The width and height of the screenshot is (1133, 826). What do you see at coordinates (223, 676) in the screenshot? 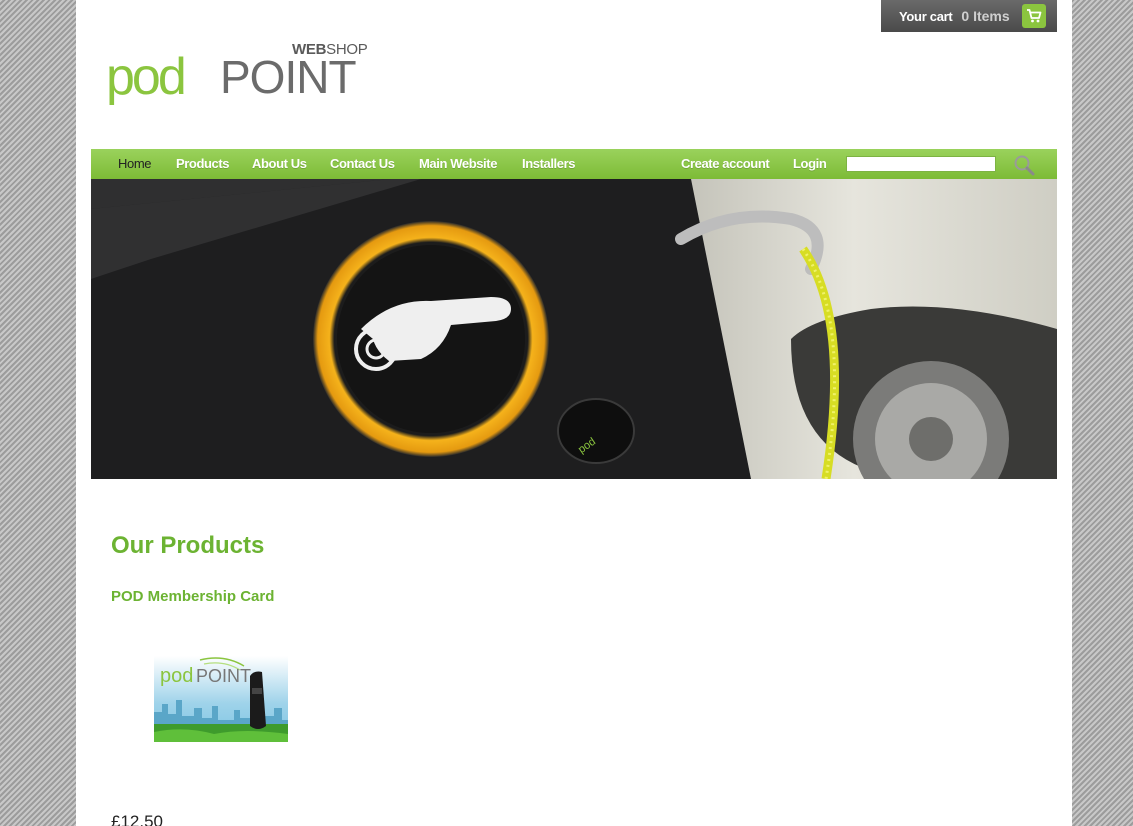
I see `svg-text: POINT` at bounding box center [223, 676].